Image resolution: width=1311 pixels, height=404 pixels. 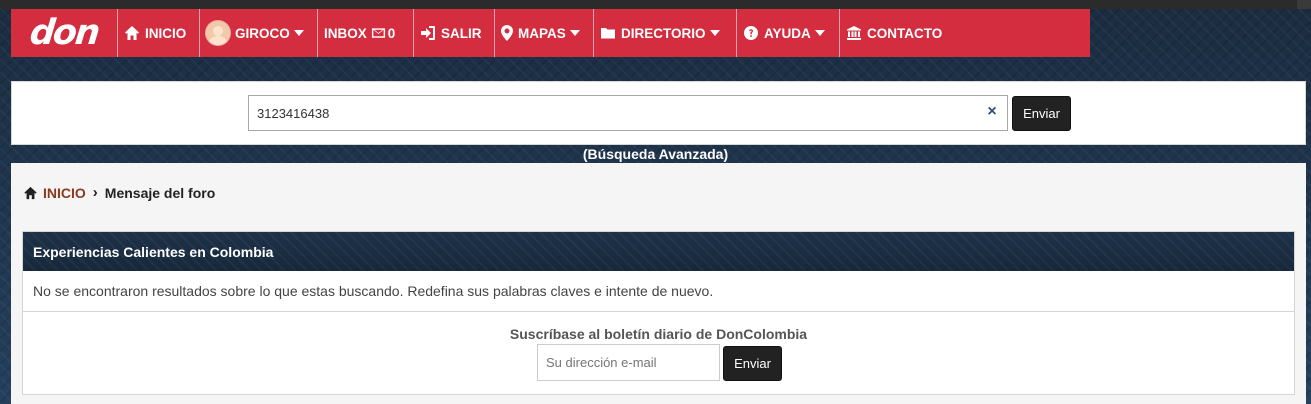 What do you see at coordinates (345, 33) in the screenshot?
I see `nav-label: INBOX` at bounding box center [345, 33].